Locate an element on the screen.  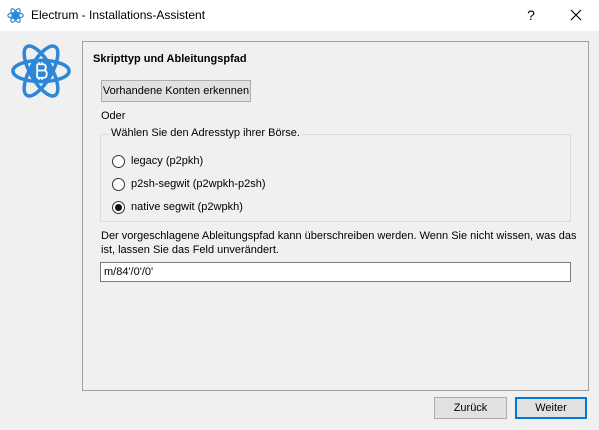
close-icon is located at coordinates (576, 15).